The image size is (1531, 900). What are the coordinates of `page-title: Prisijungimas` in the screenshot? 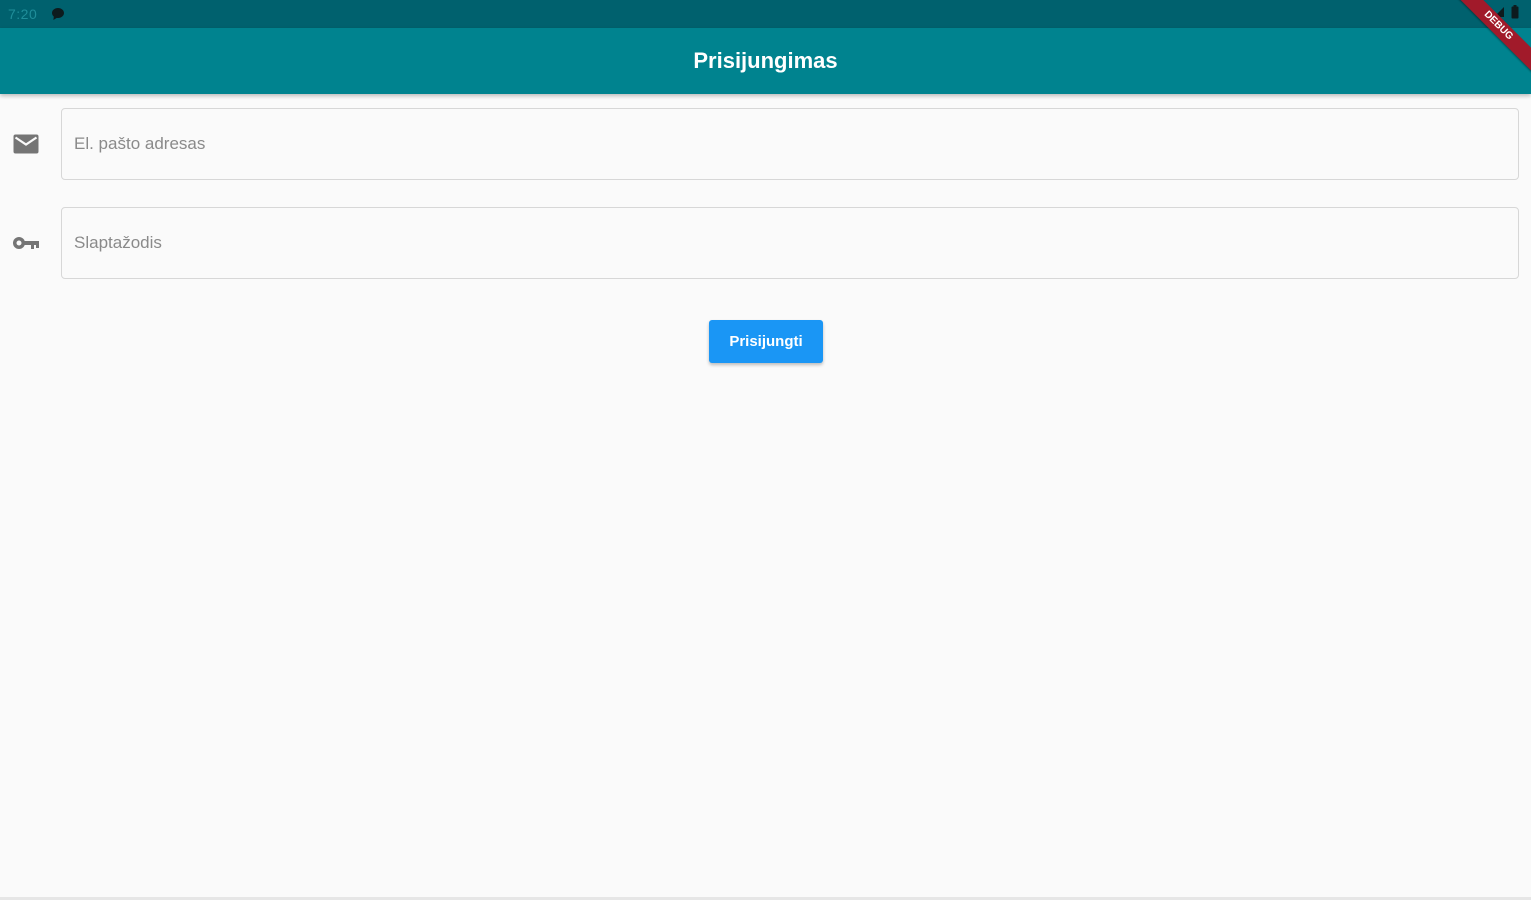 It's located at (765, 60).